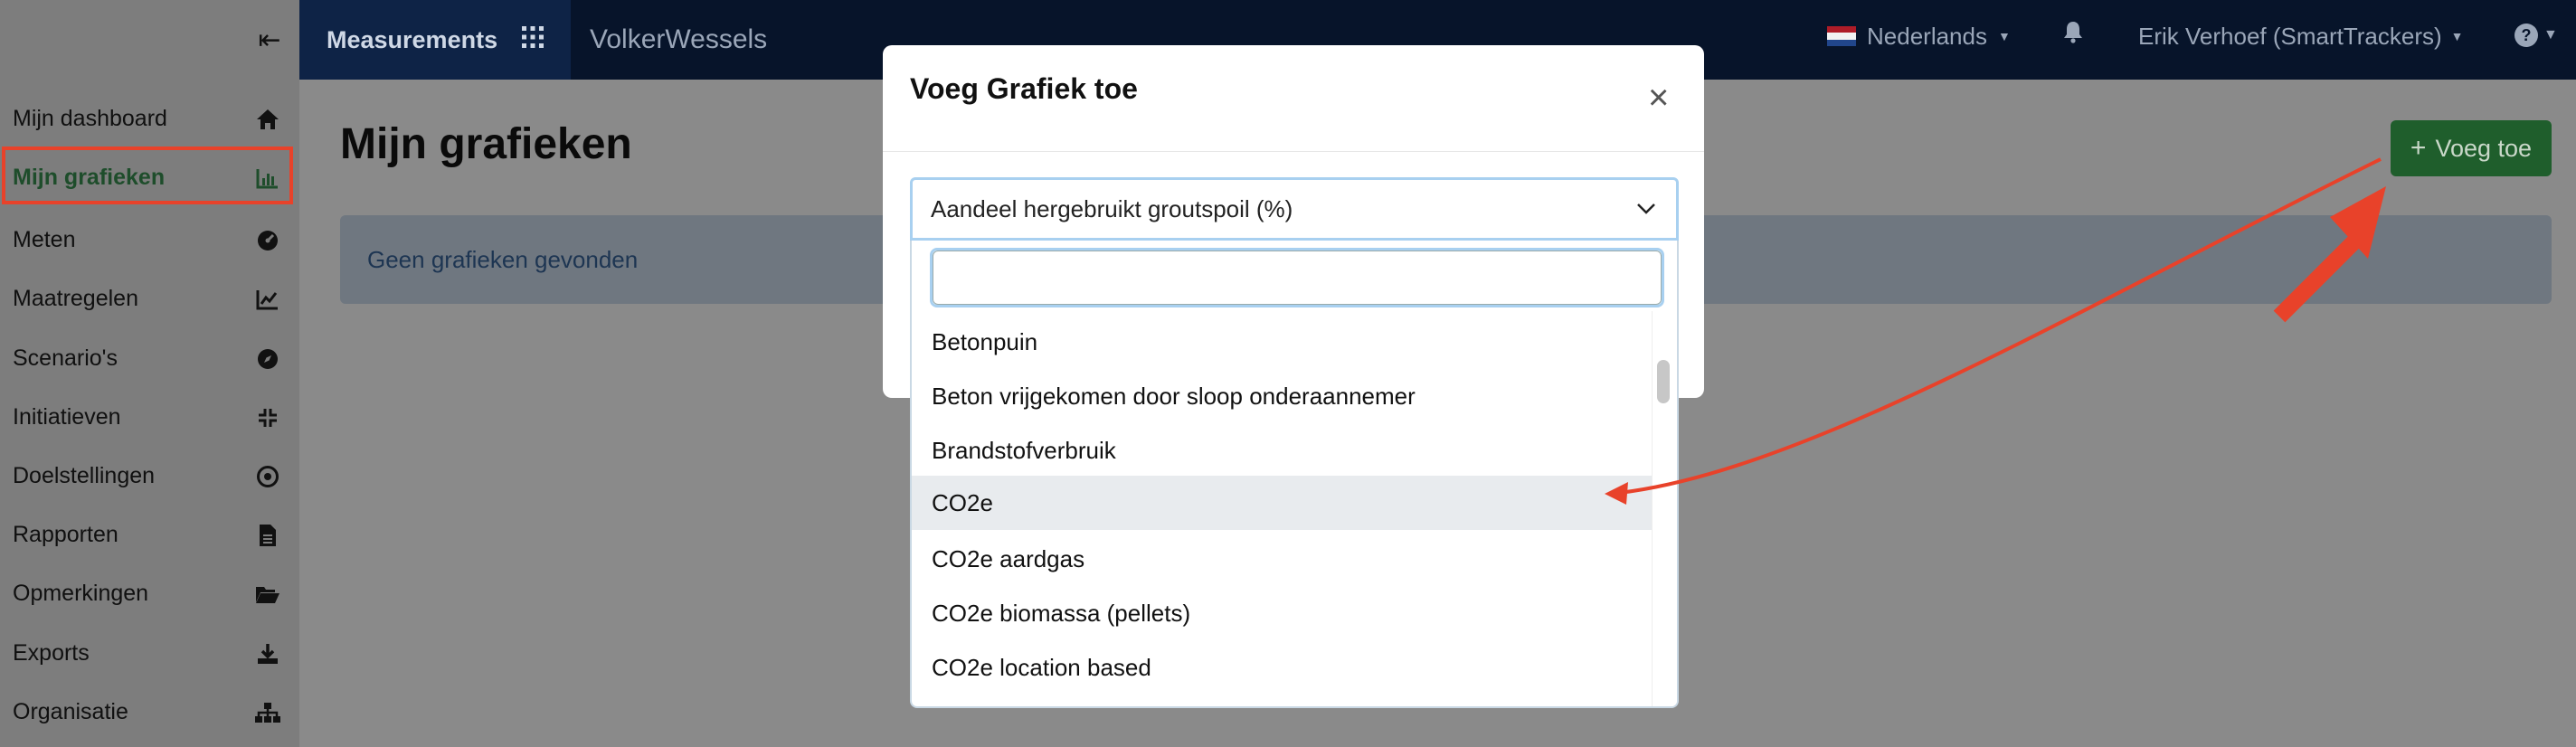 The width and height of the screenshot is (2576, 747). What do you see at coordinates (503, 259) in the screenshot?
I see `empty-message: Geen grafieken gevonden` at bounding box center [503, 259].